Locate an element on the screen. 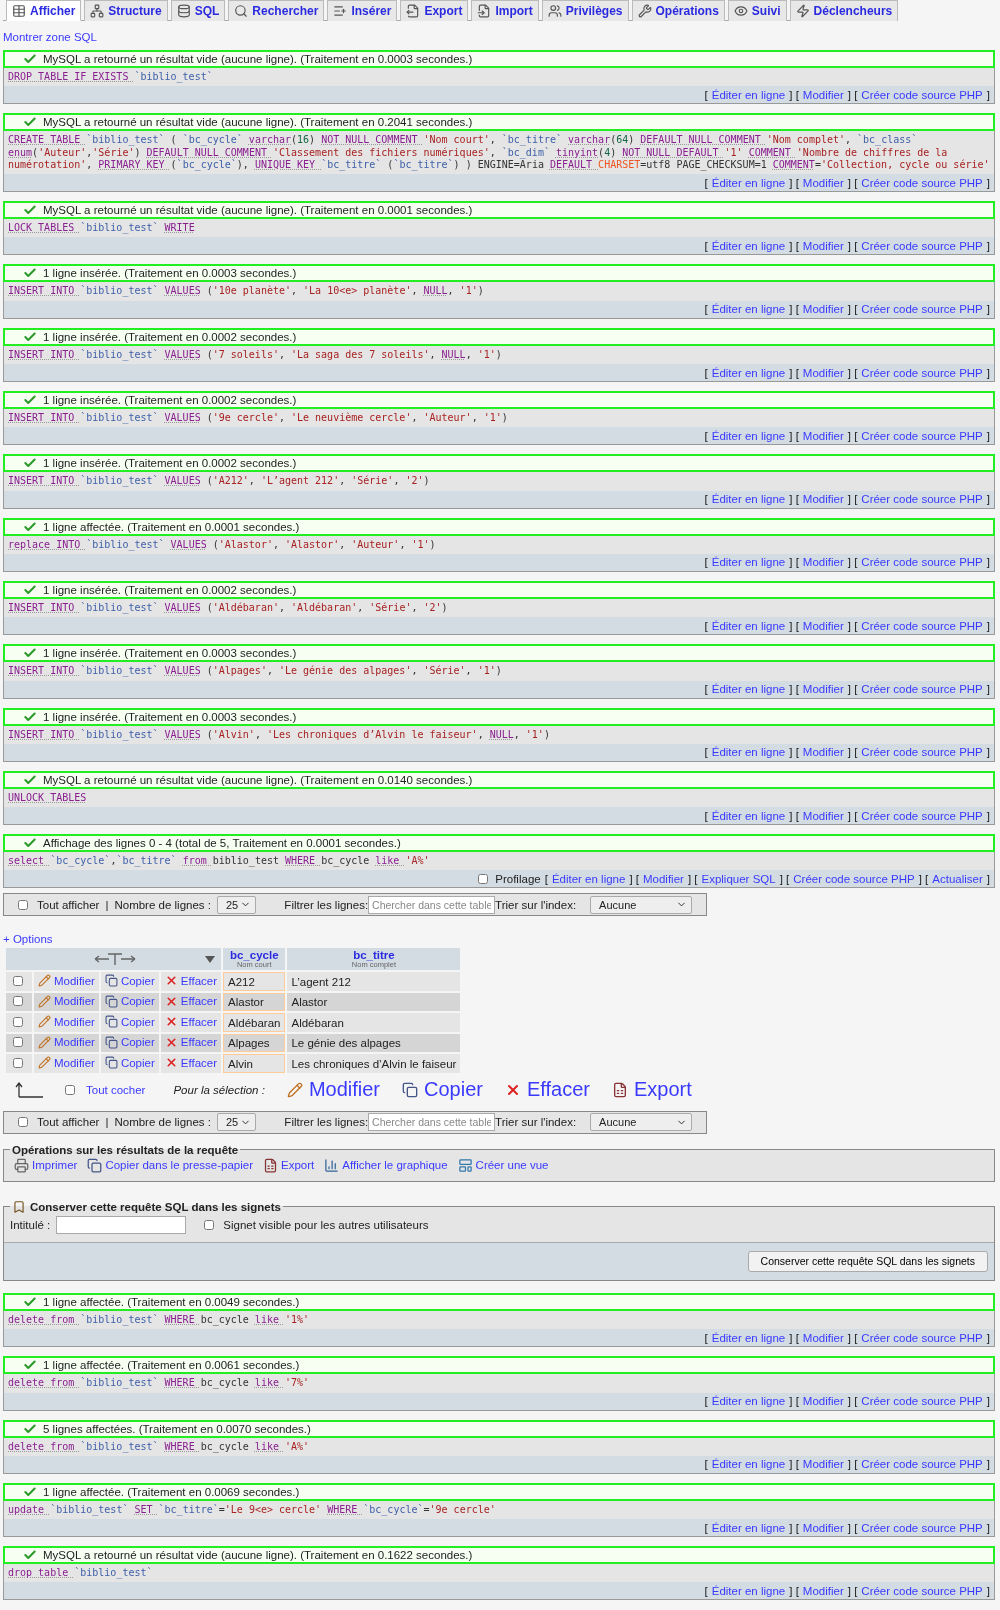 The width and height of the screenshot is (1000, 1610). nav-tab: Opérations is located at coordinates (678, 10).